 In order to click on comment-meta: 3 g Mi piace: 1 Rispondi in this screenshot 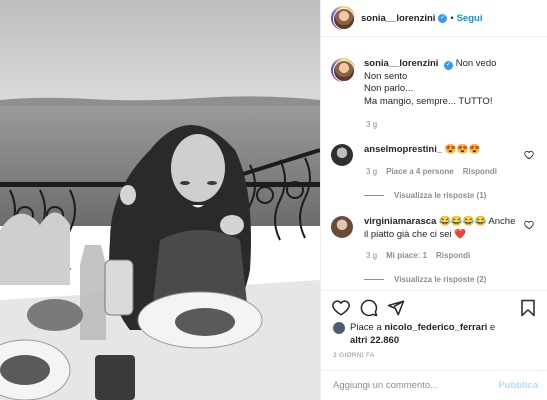, I will do `click(418, 255)`.